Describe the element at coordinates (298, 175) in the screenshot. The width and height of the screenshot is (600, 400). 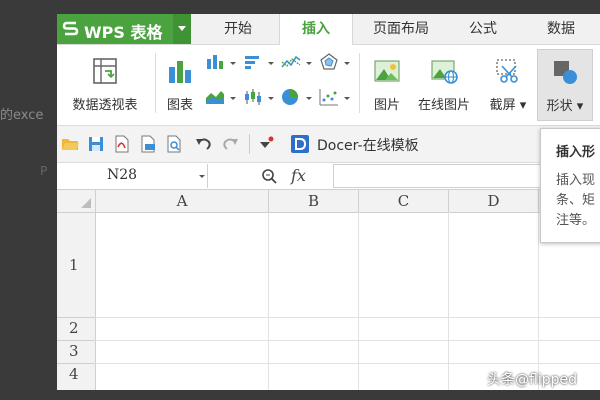
I see `insert-function-button: fx` at that location.